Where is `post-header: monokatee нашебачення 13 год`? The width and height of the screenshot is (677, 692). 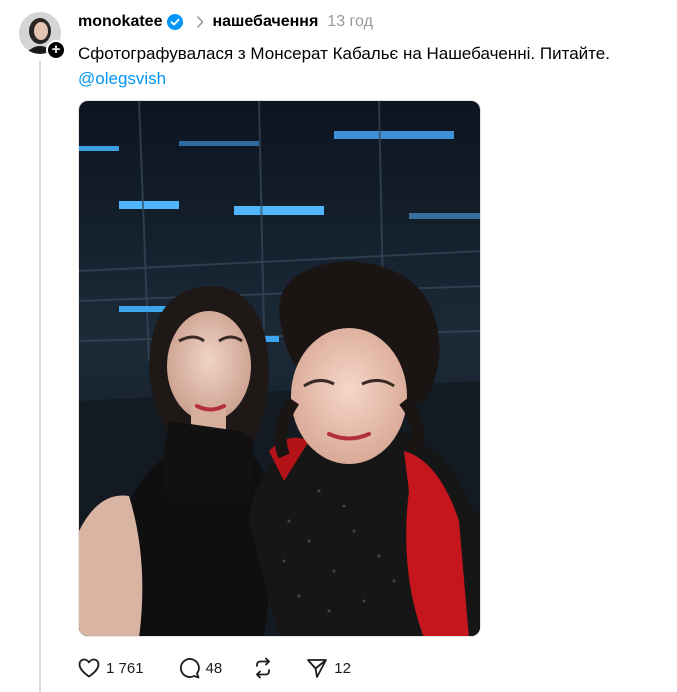 post-header: monokatee нашебачення 13 год is located at coordinates (225, 22).